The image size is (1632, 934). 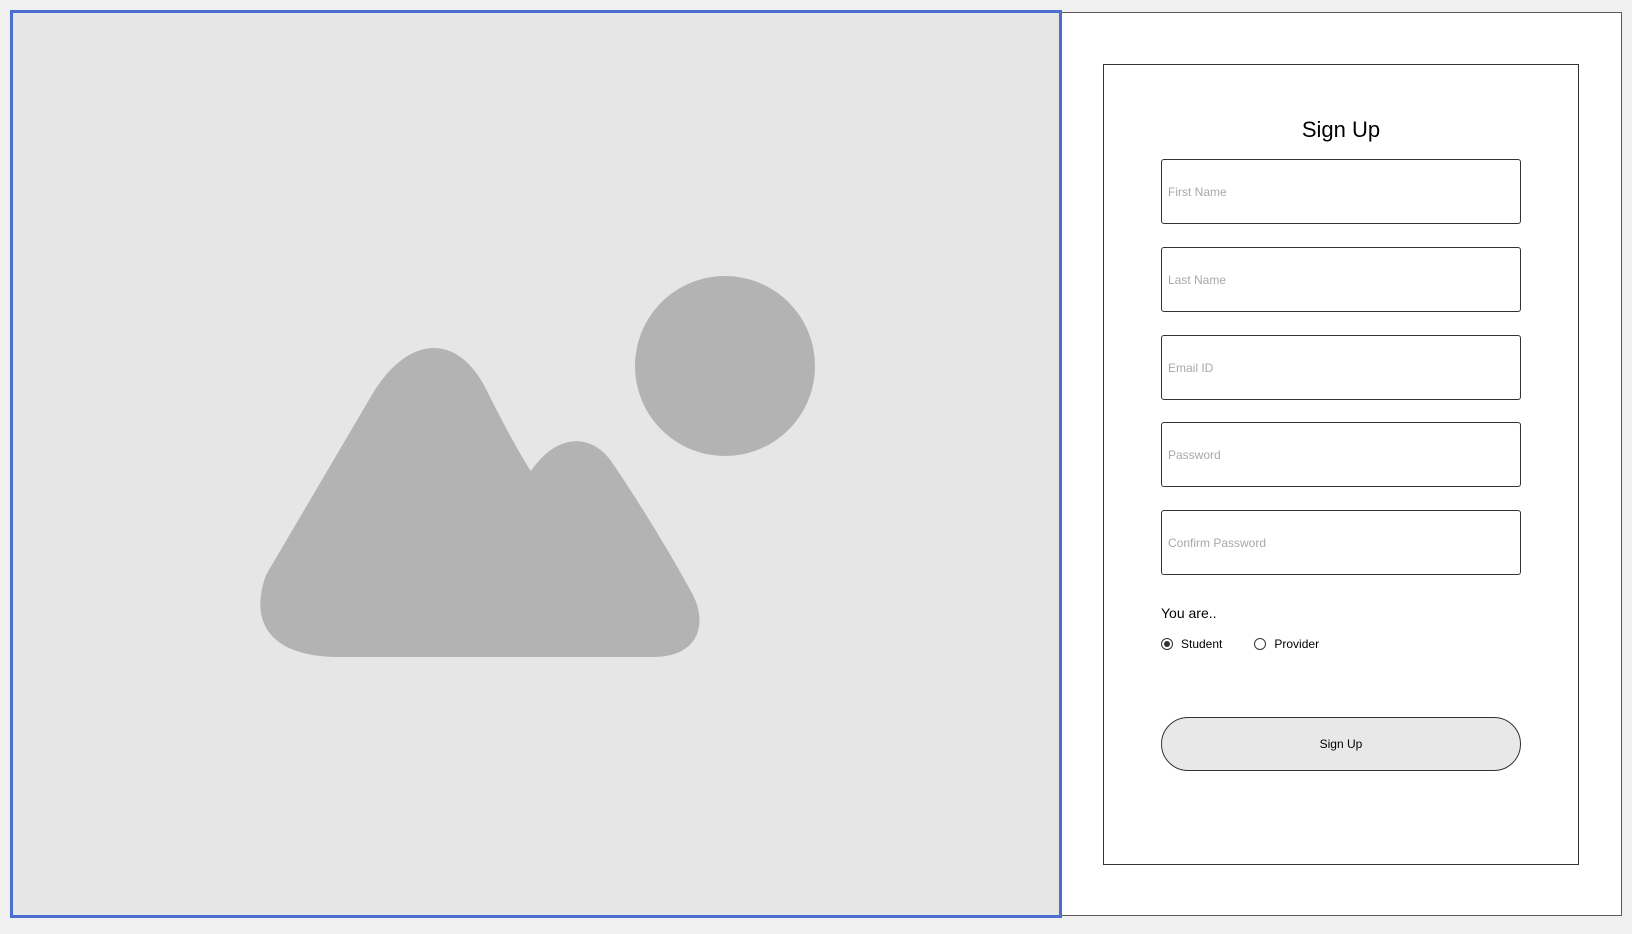 What do you see at coordinates (1341, 367) in the screenshot?
I see `email-input` at bounding box center [1341, 367].